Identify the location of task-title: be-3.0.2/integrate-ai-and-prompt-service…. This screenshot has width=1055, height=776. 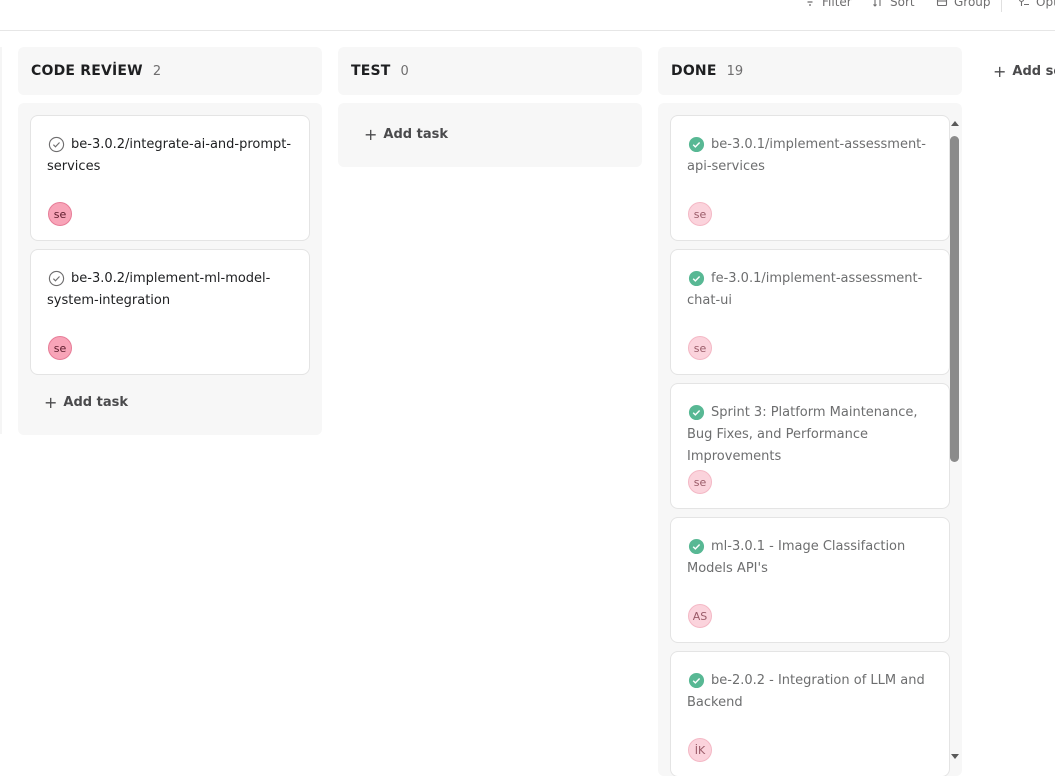
(169, 155).